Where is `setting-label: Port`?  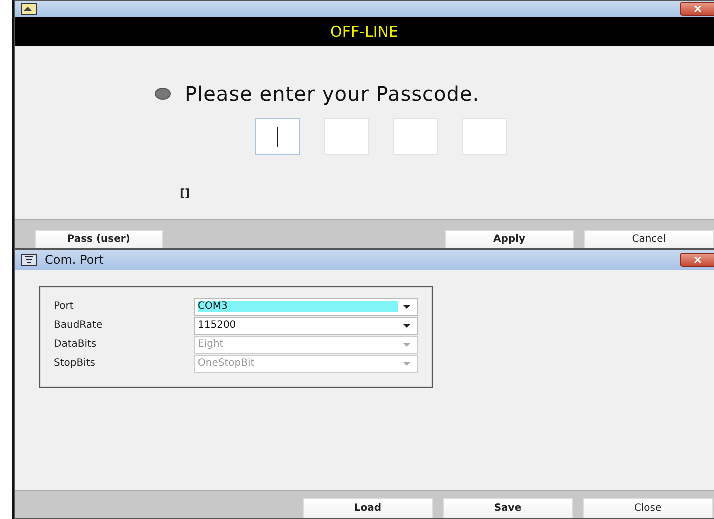 setting-label: Port is located at coordinates (64, 306).